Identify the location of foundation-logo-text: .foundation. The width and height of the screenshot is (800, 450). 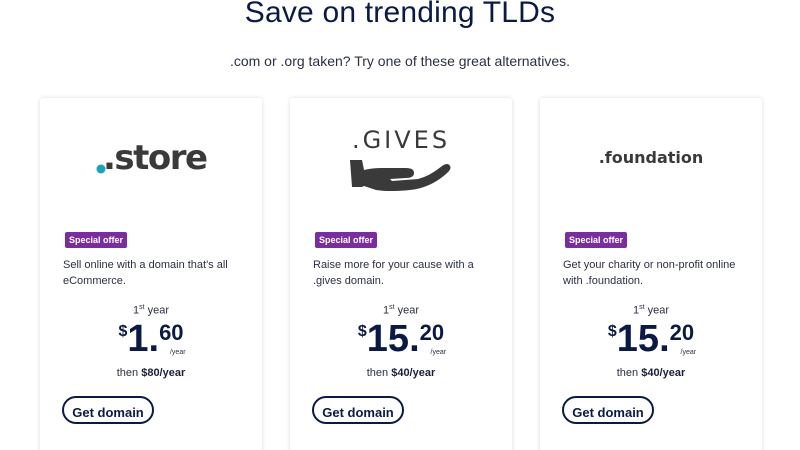
(651, 157).